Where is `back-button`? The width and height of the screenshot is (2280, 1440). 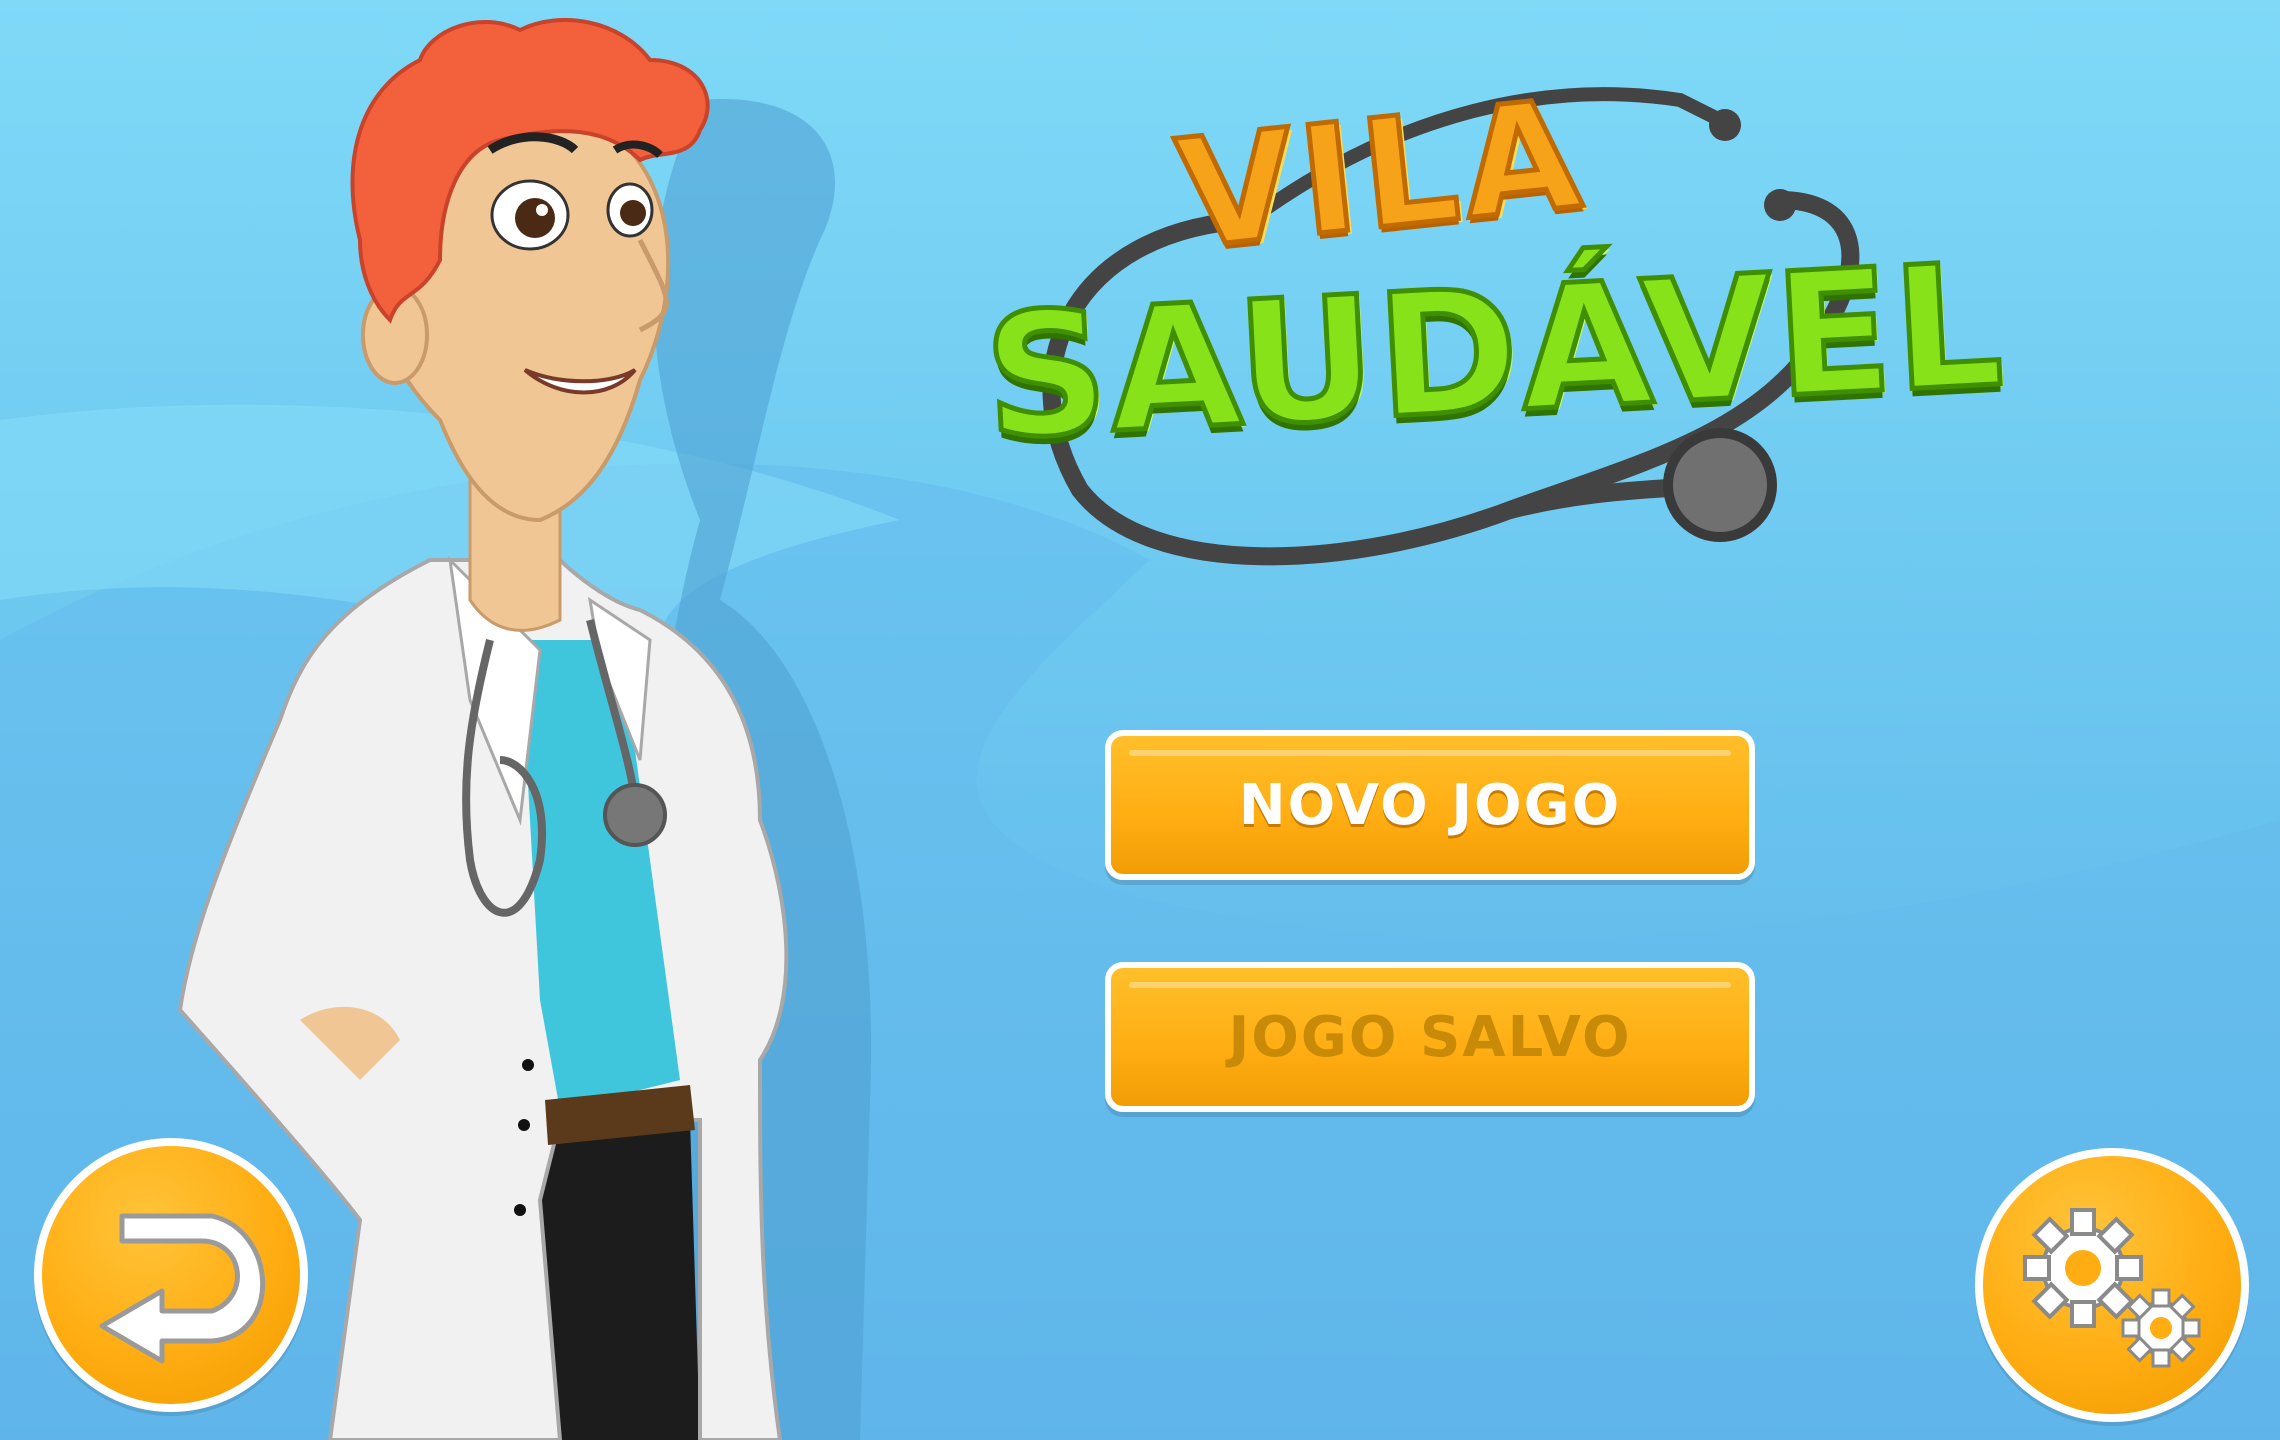 back-button is located at coordinates (171, 1275).